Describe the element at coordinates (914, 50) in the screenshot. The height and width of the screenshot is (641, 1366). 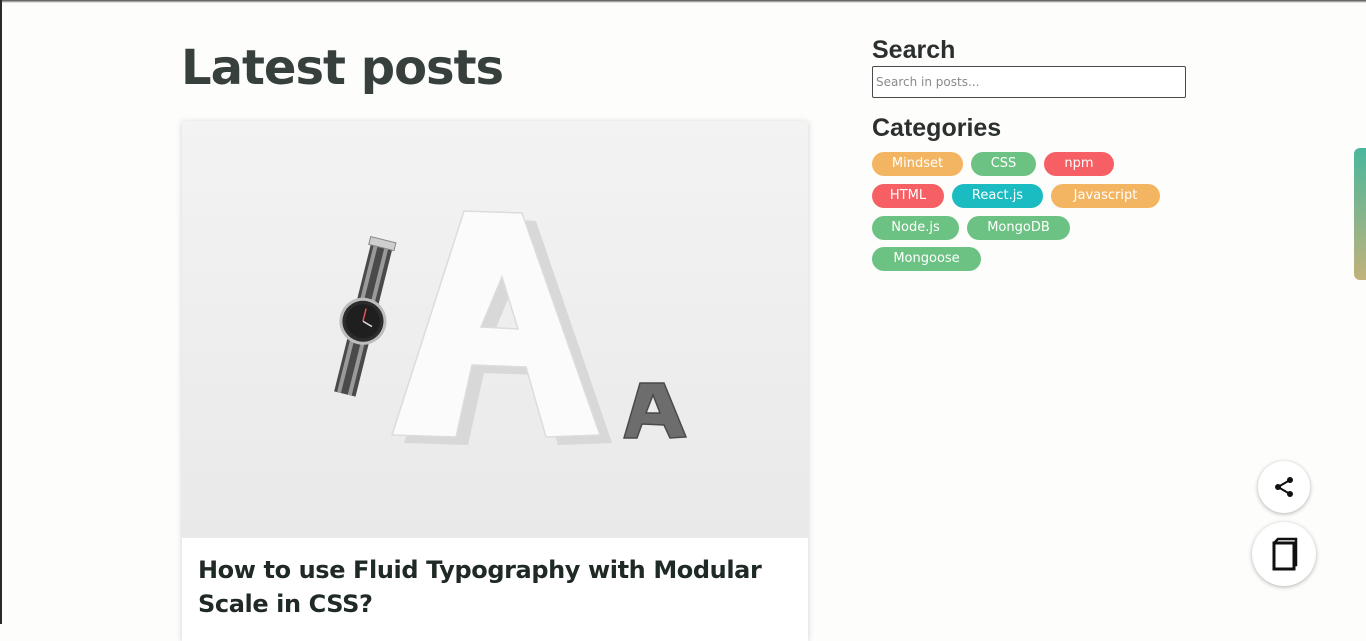
I see `search-heading: Search` at that location.